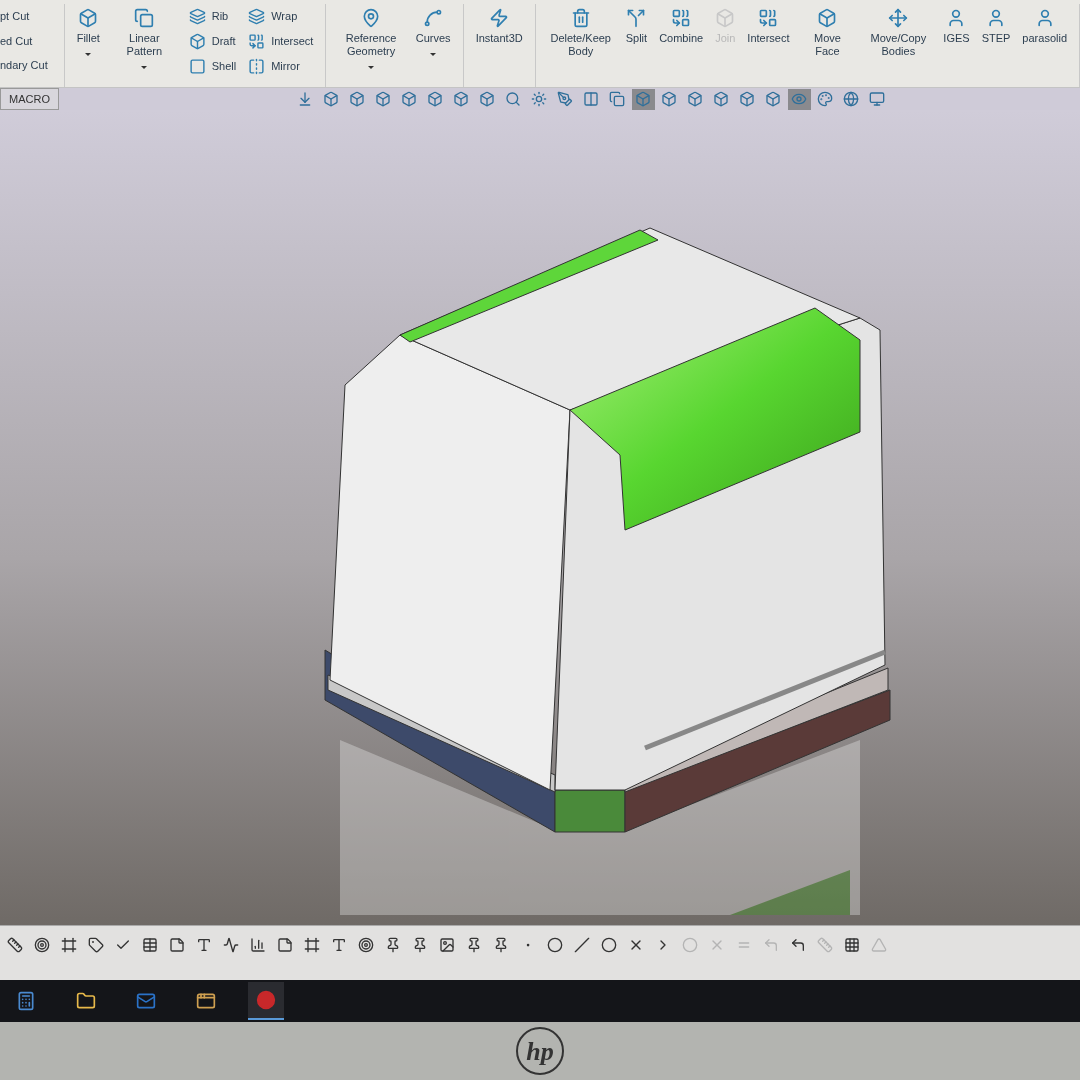  I want to click on mail-icon, so click(146, 1001).